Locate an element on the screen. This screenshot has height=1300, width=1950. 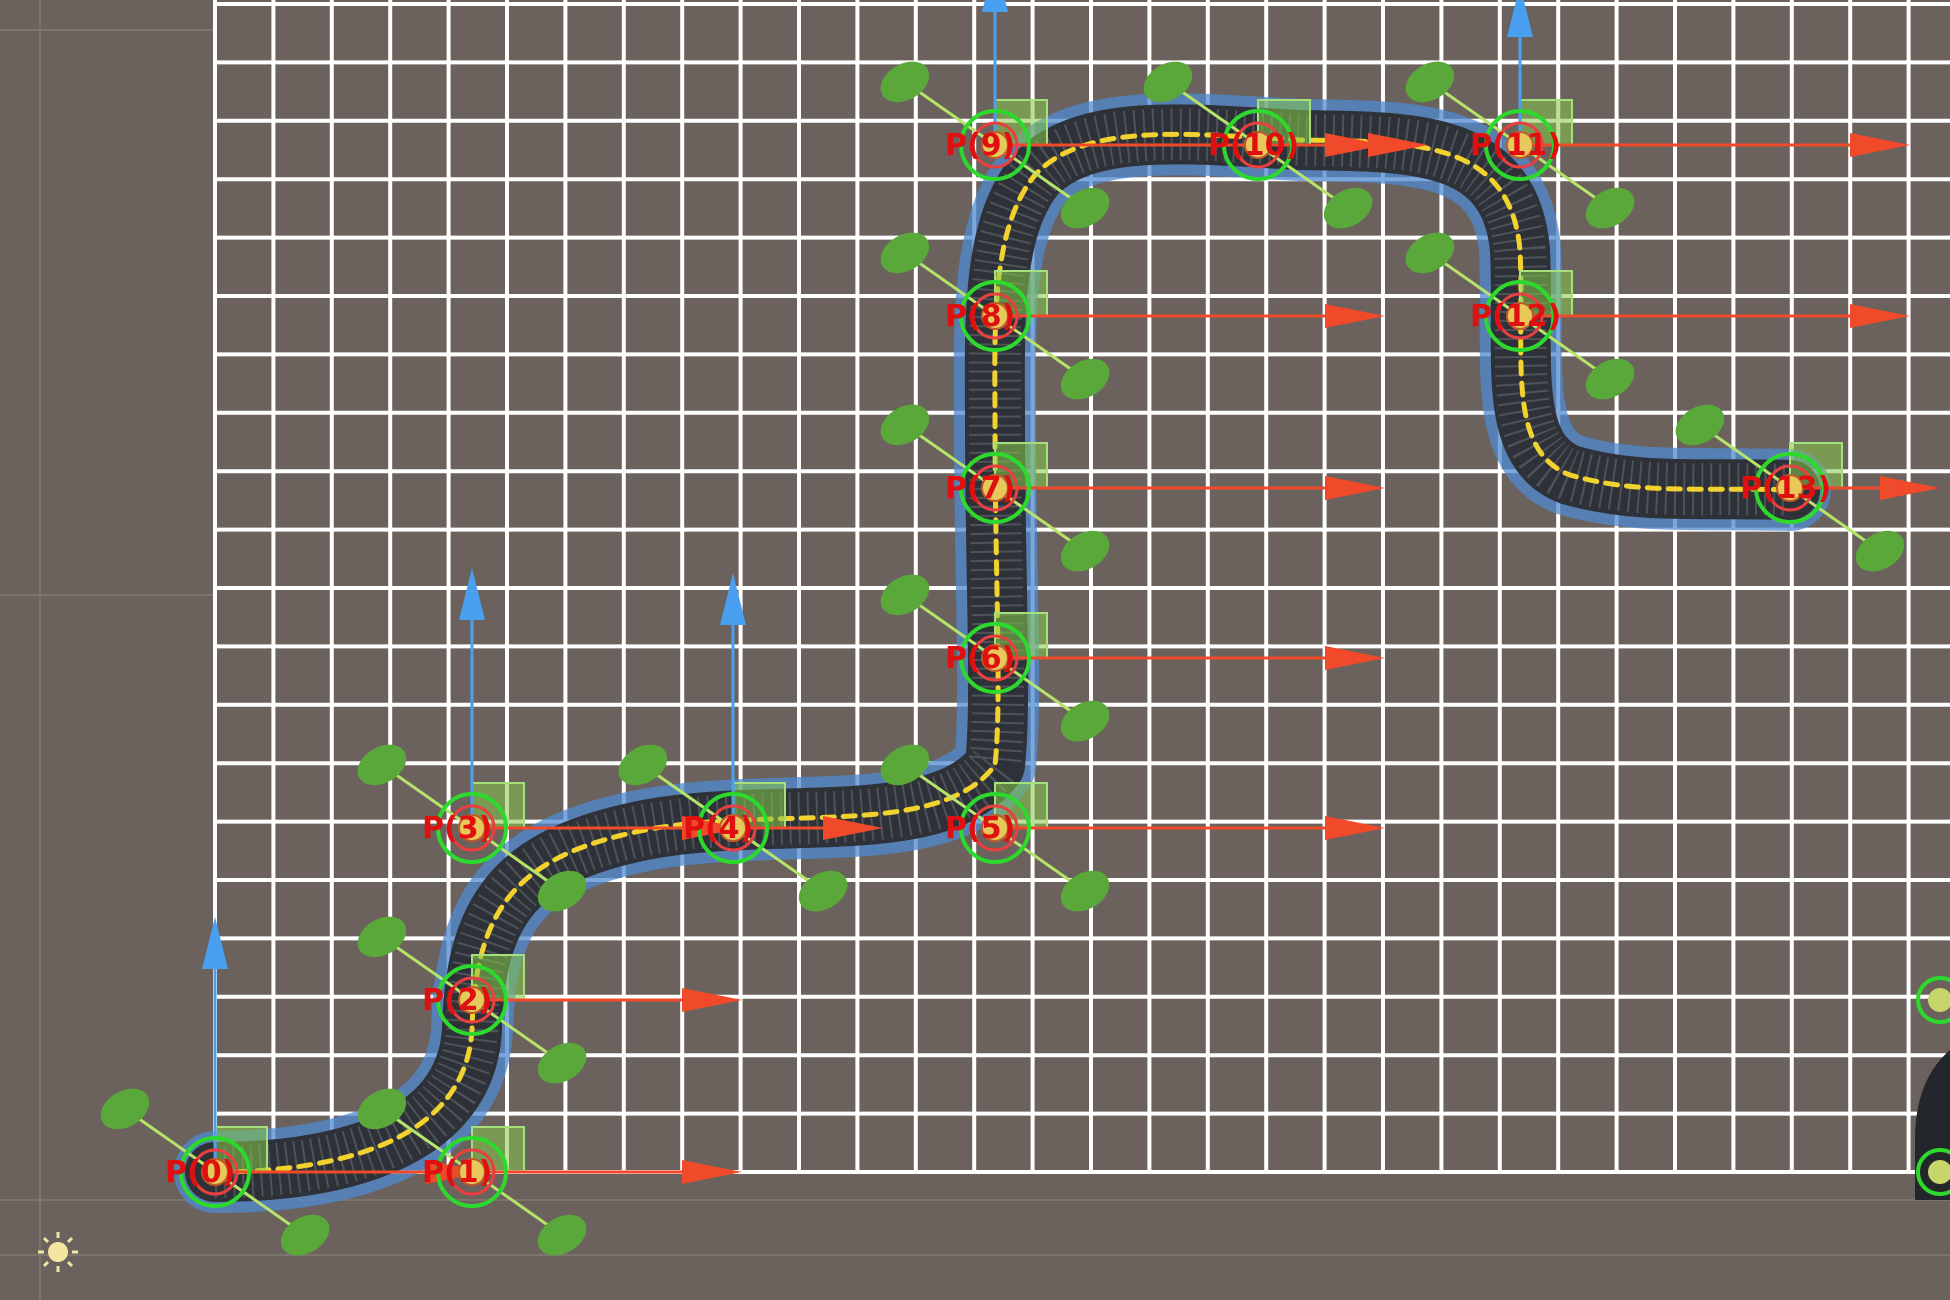
node-label: P(7) is located at coordinates (980, 488).